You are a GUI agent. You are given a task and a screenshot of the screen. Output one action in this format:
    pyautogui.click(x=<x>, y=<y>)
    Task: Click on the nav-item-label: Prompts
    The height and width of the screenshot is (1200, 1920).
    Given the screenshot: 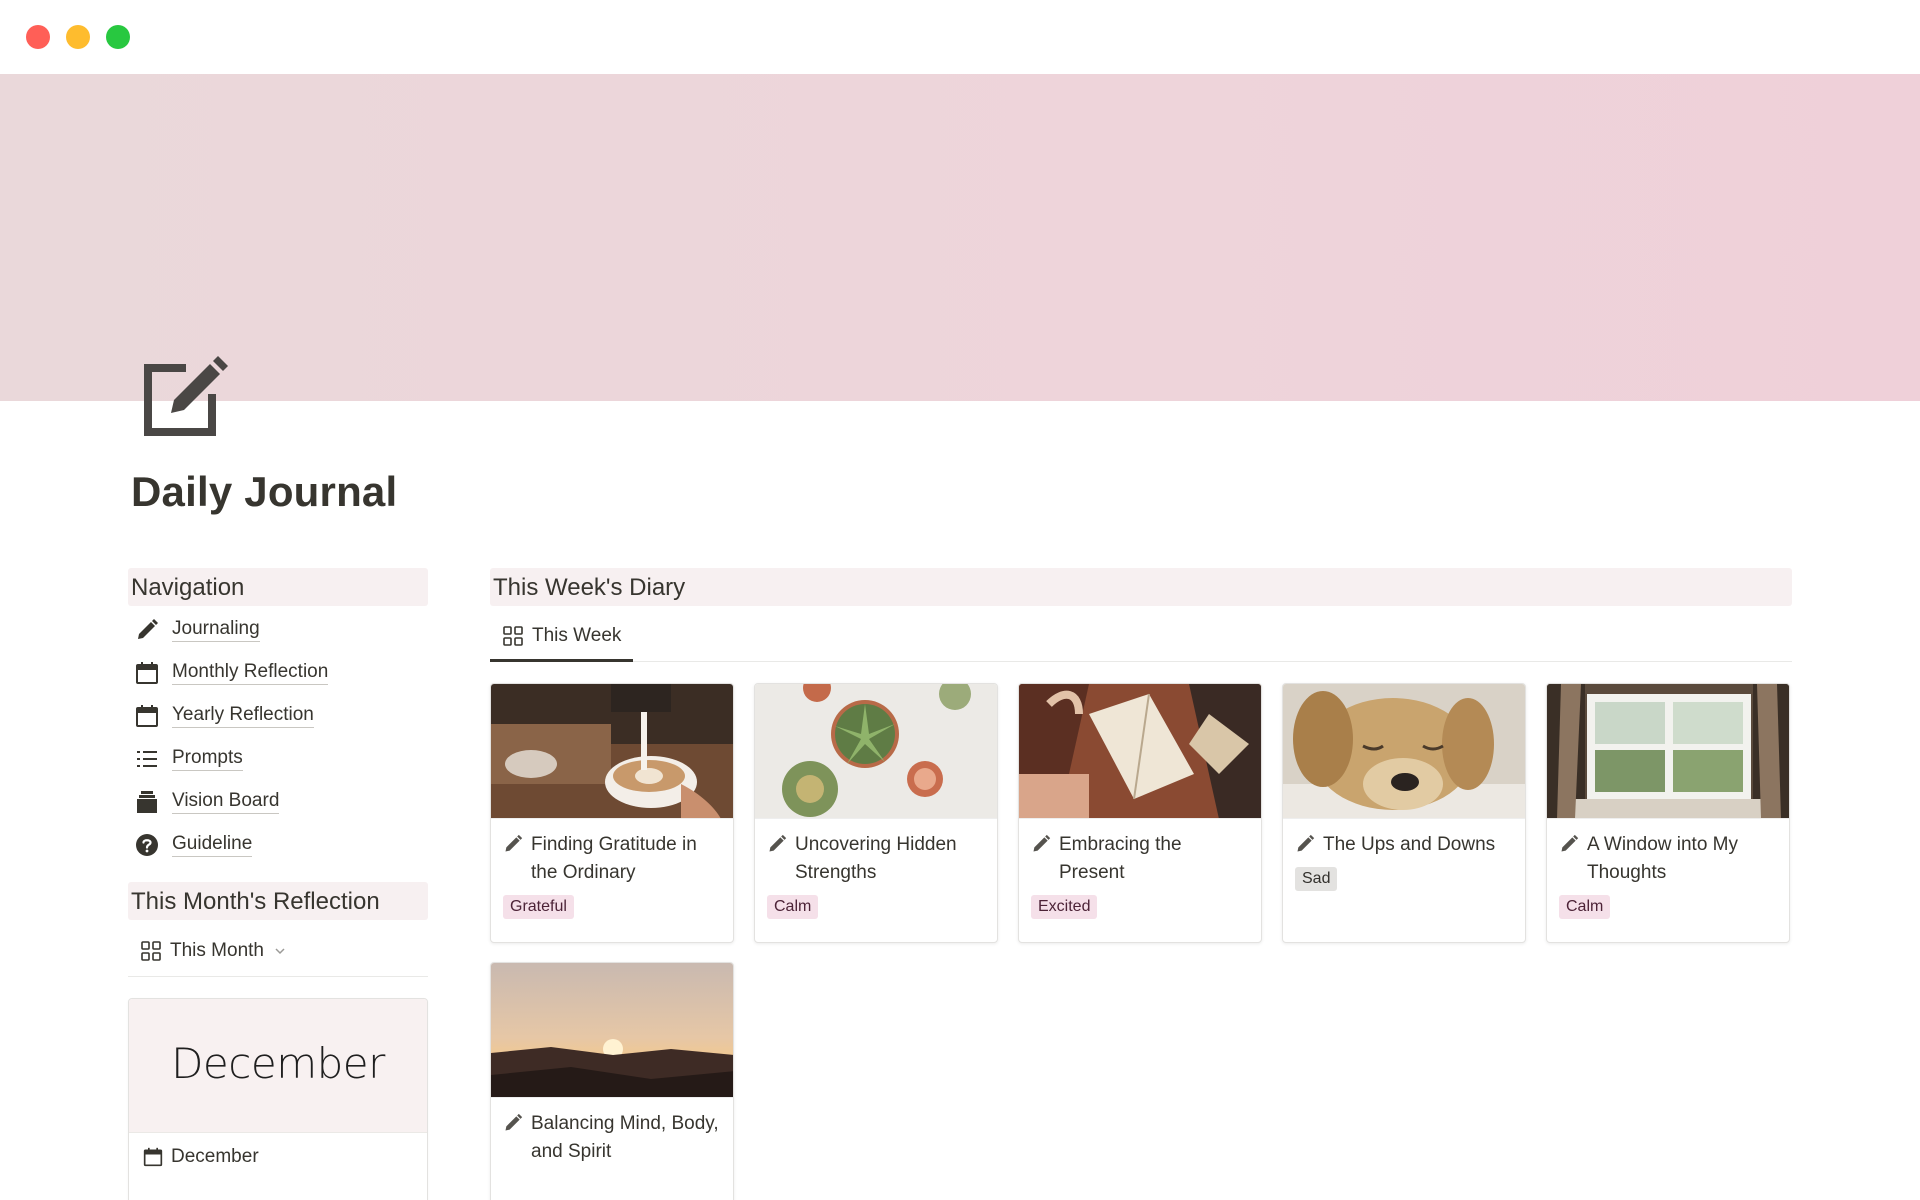 What is the action you would take?
    pyautogui.click(x=207, y=759)
    